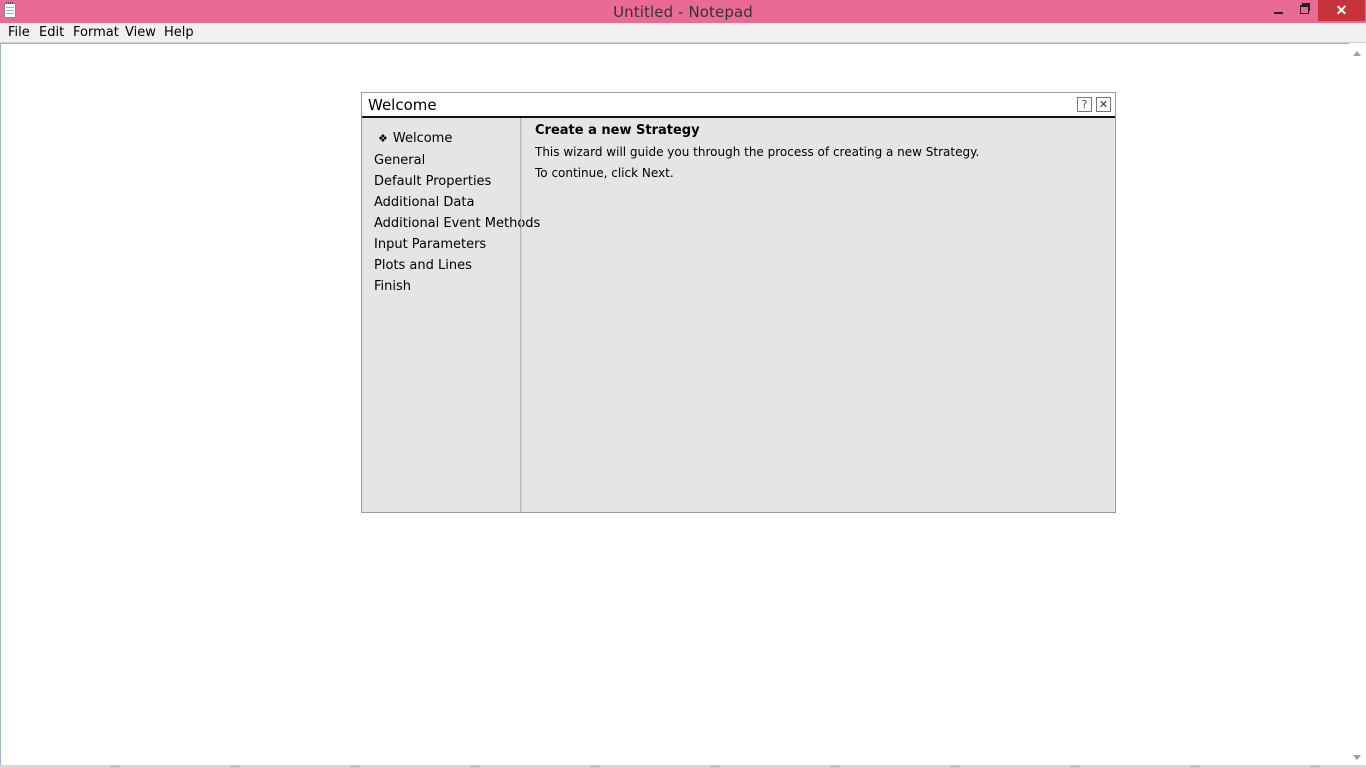 This screenshot has height=768, width=1366. I want to click on minimize-button, so click(1278, 10).